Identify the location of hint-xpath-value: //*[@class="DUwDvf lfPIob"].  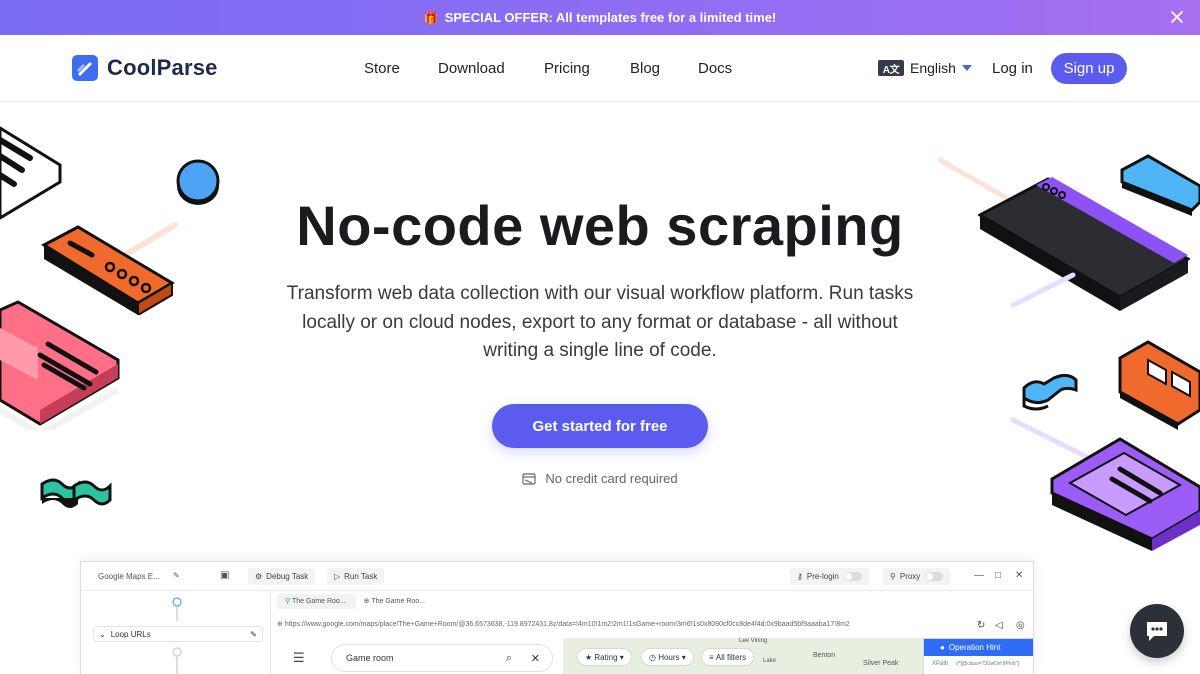
(987, 664).